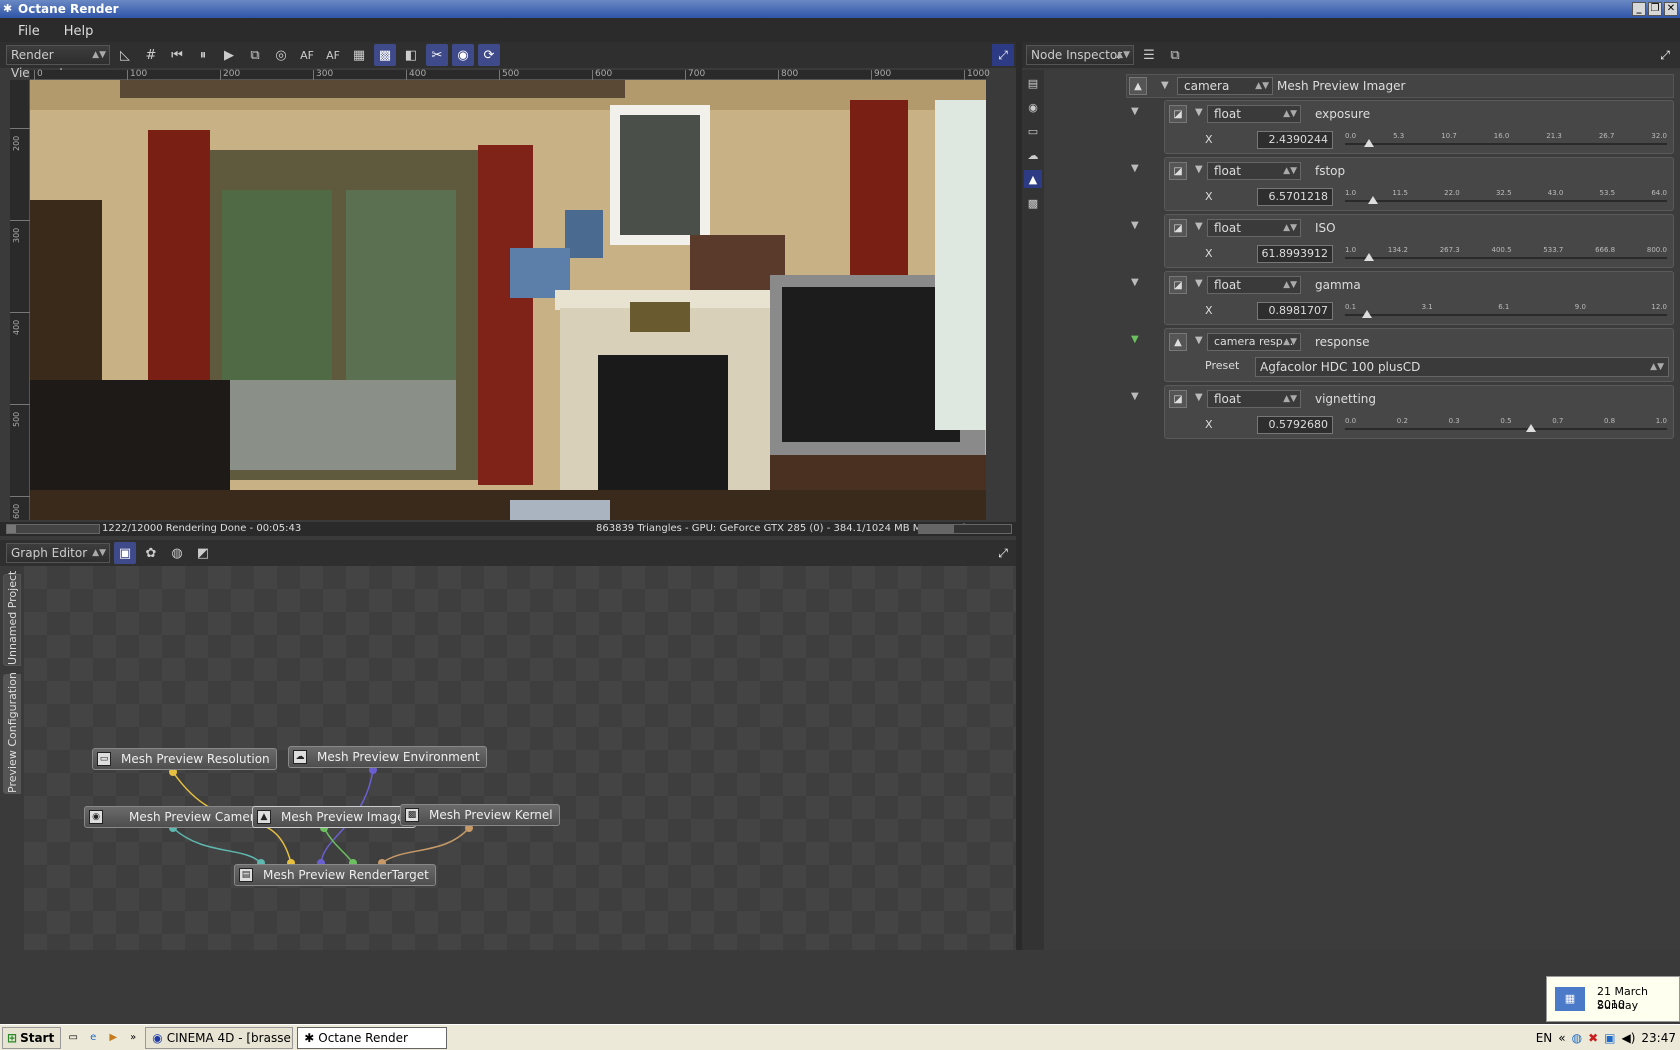  Describe the element at coordinates (372, 1037) in the screenshot. I see `task-octane: ✱ Octane Render` at that location.